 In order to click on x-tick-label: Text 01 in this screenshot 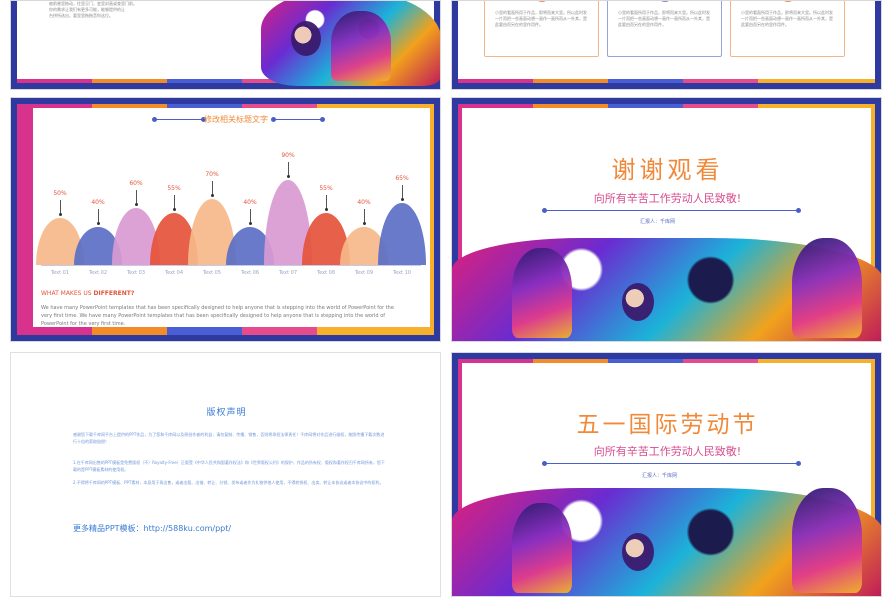, I will do `click(60, 273)`.